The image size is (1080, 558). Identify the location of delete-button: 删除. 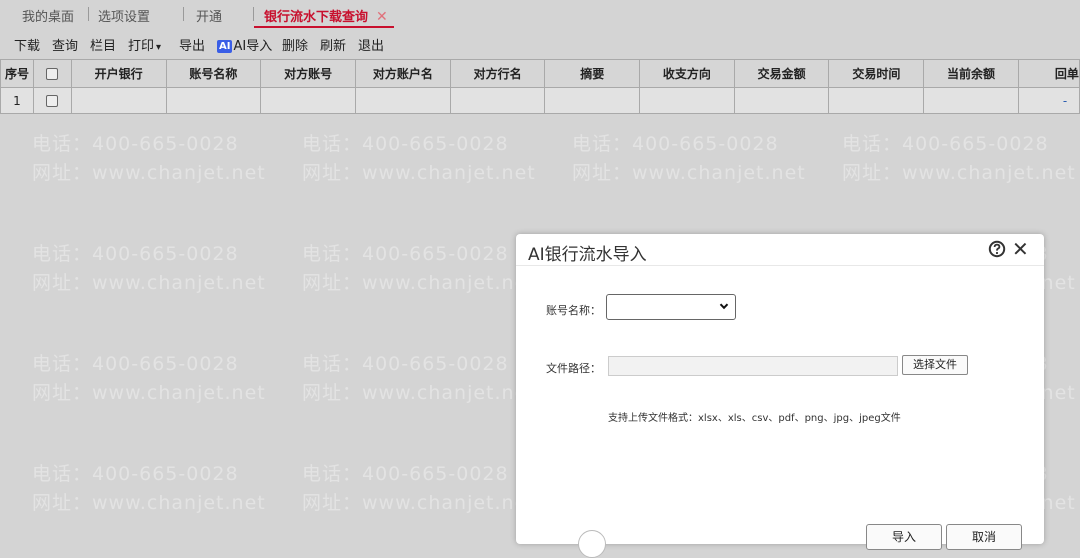
(295, 44).